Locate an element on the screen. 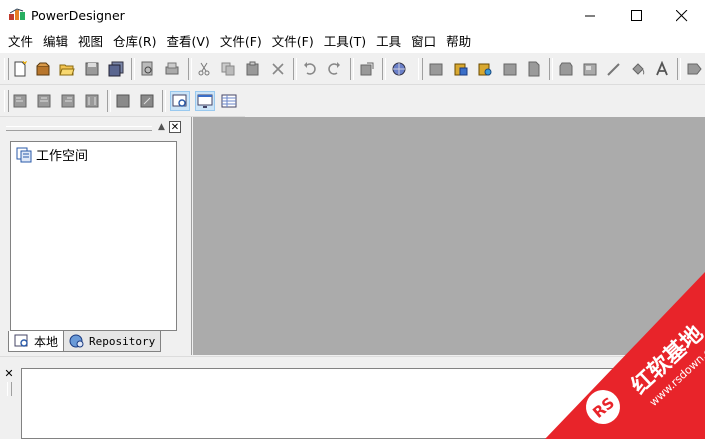 The height and width of the screenshot is (439, 705). browser-toggle-button is located at coordinates (180, 101).